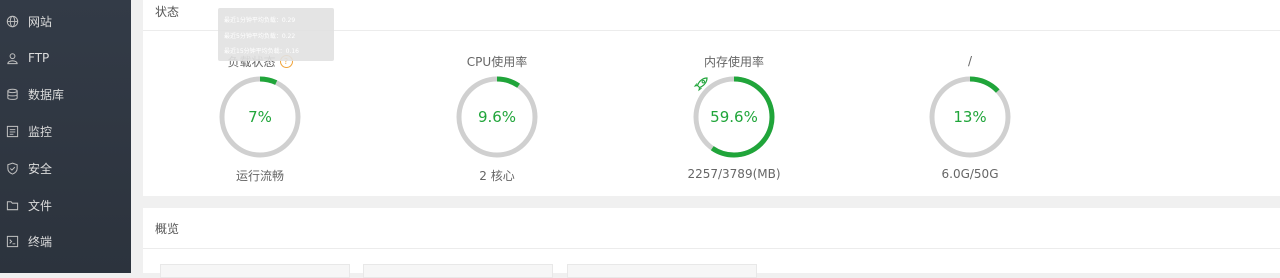 The image size is (1280, 278). What do you see at coordinates (260, 20) in the screenshot?
I see `tooltip-line: 最近1分钟平均负载：0.29` at bounding box center [260, 20].